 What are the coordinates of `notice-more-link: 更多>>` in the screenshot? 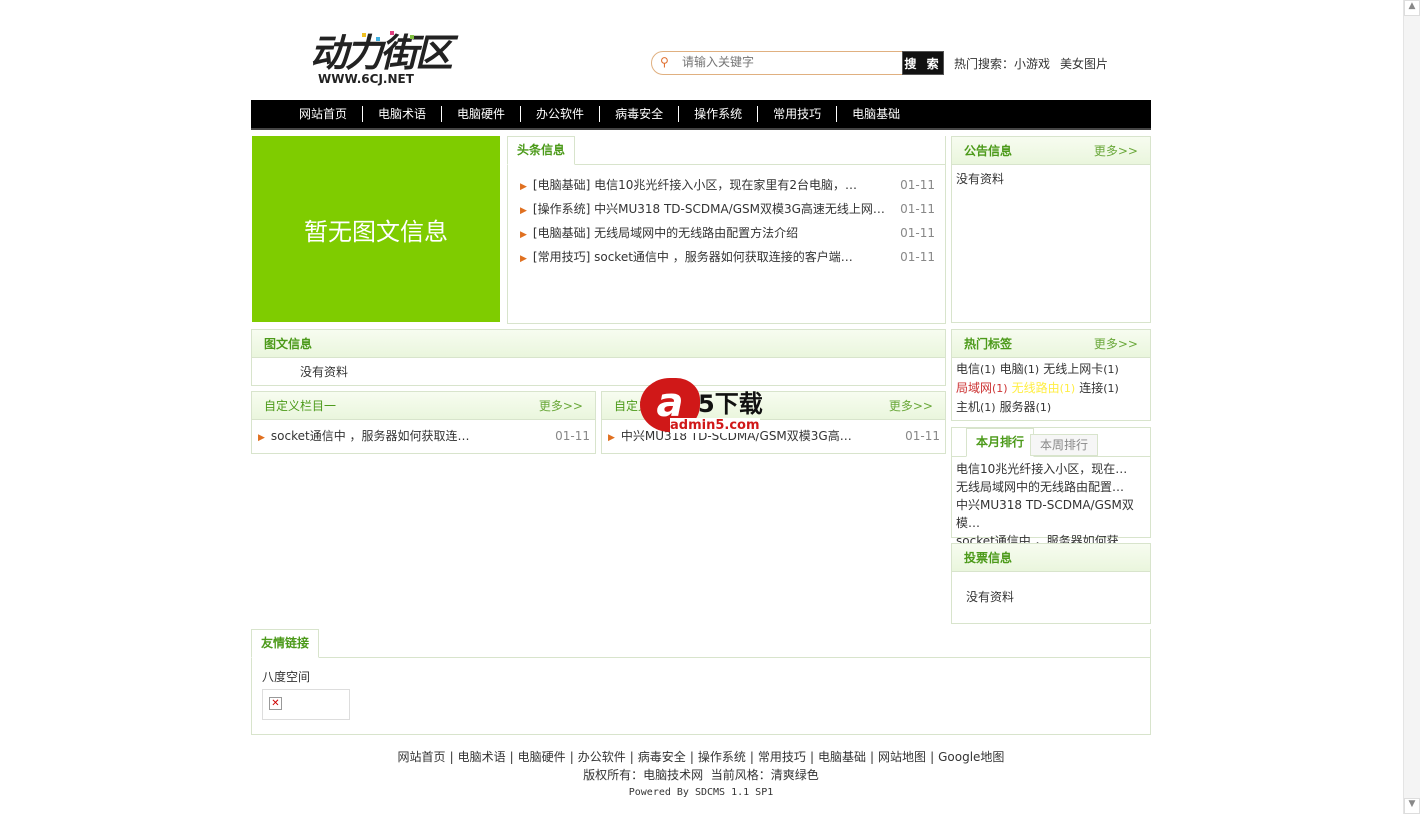 It's located at (1116, 150).